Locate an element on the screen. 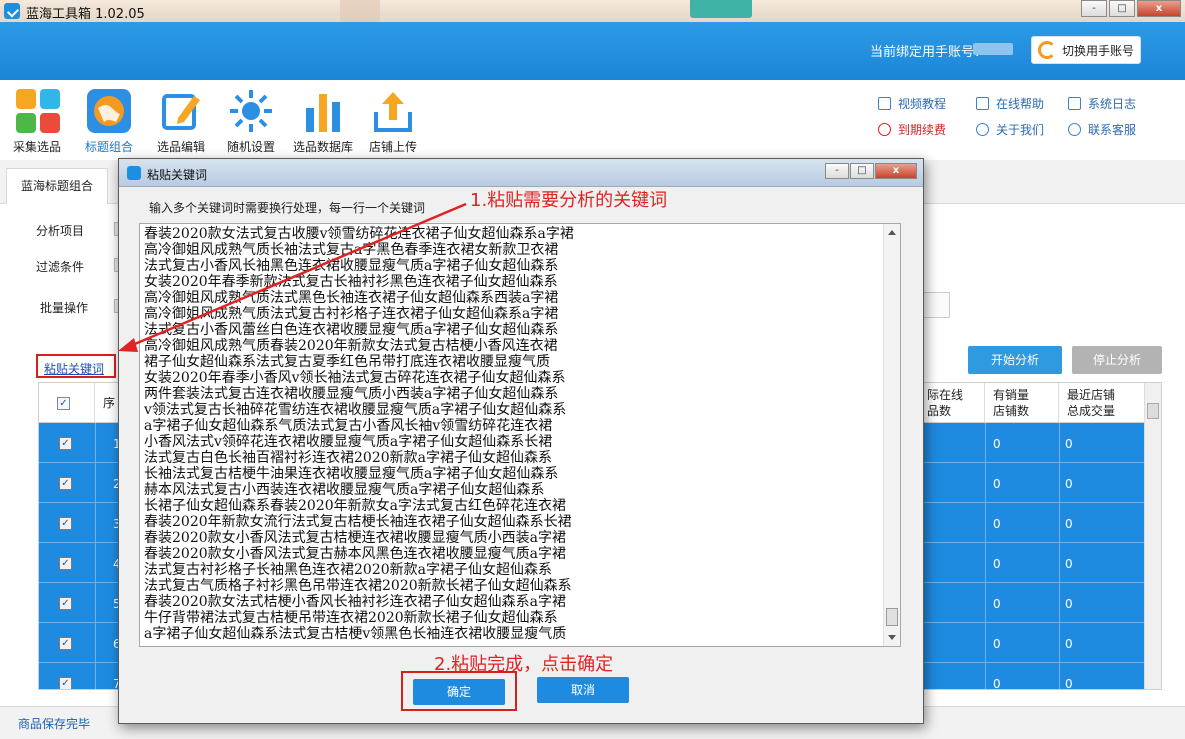 This screenshot has width=1185, height=739. window-controls: - □ x is located at coordinates (1130, 8).